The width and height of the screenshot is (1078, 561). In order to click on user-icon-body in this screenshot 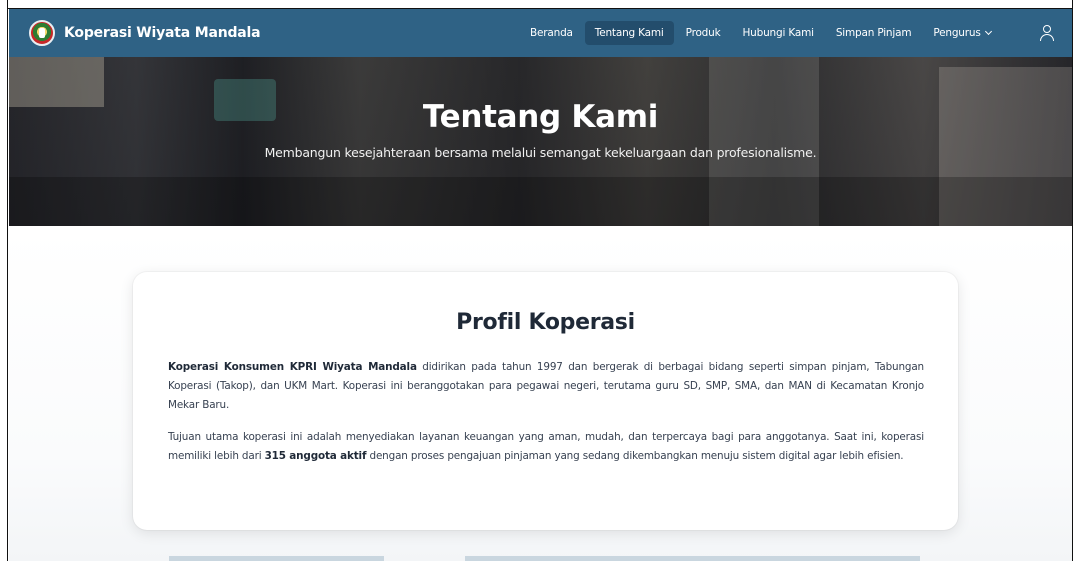, I will do `click(1047, 37)`.